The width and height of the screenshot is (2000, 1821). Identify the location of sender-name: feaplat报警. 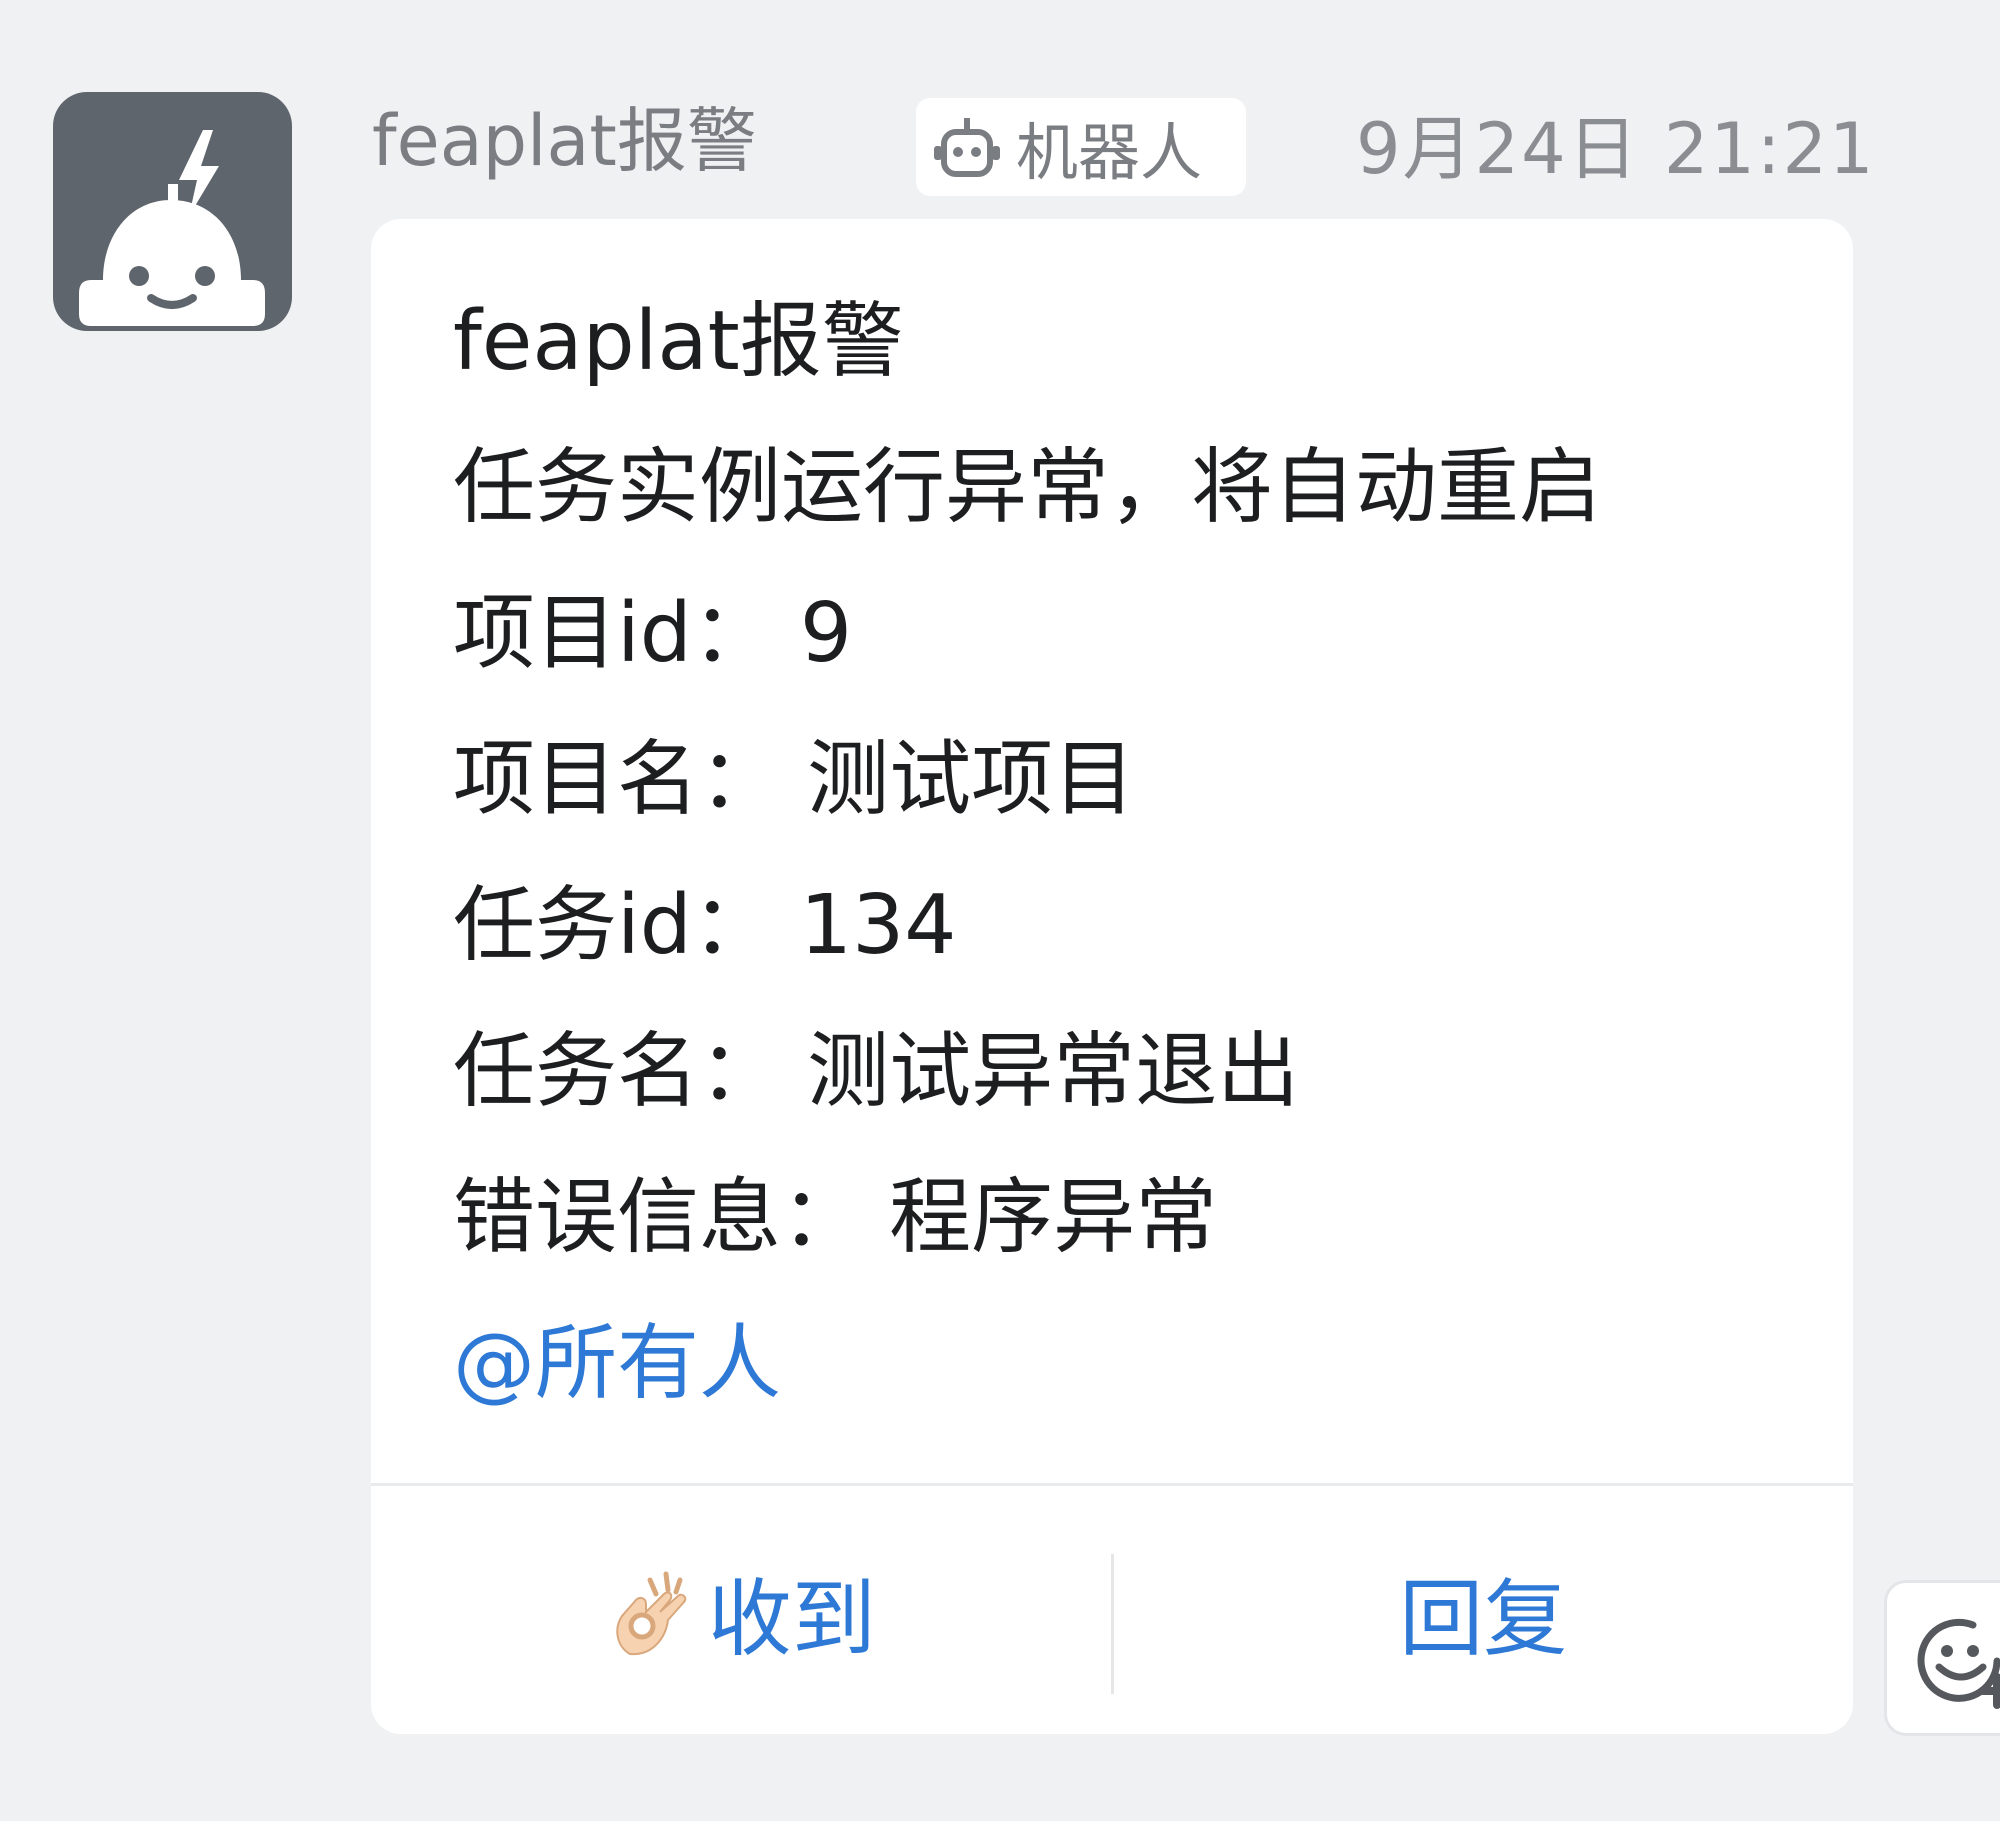
(564, 141).